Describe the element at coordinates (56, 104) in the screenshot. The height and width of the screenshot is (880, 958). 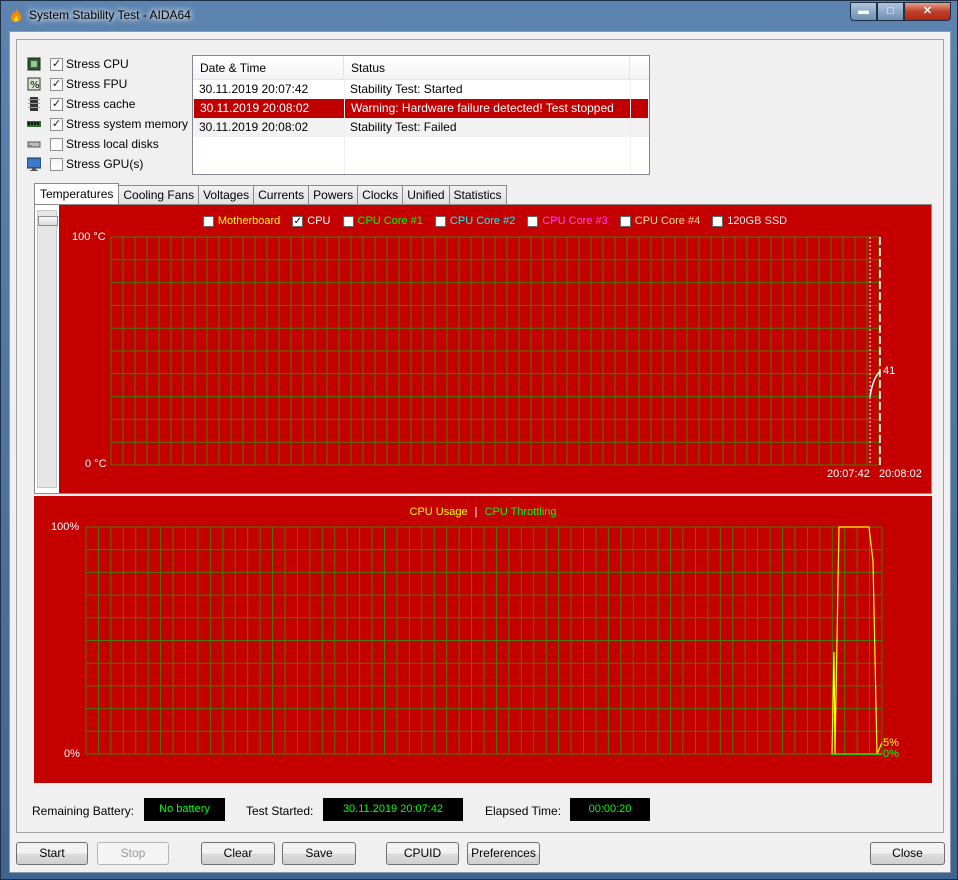
I see `stress-cache-checkbox: ✓` at that location.